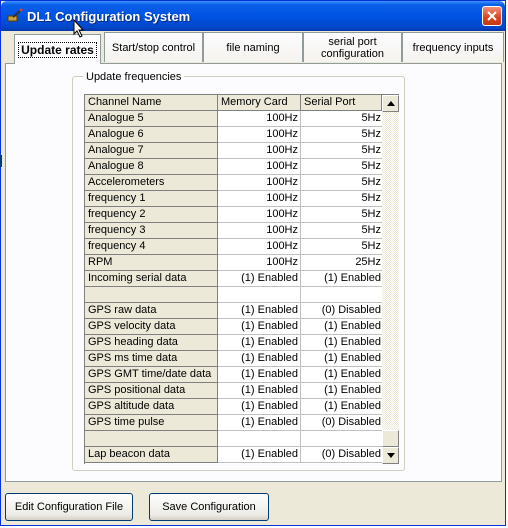  I want to click on table-row: GPS altitude data (1) Enabled (1) Enabled, so click(233, 407).